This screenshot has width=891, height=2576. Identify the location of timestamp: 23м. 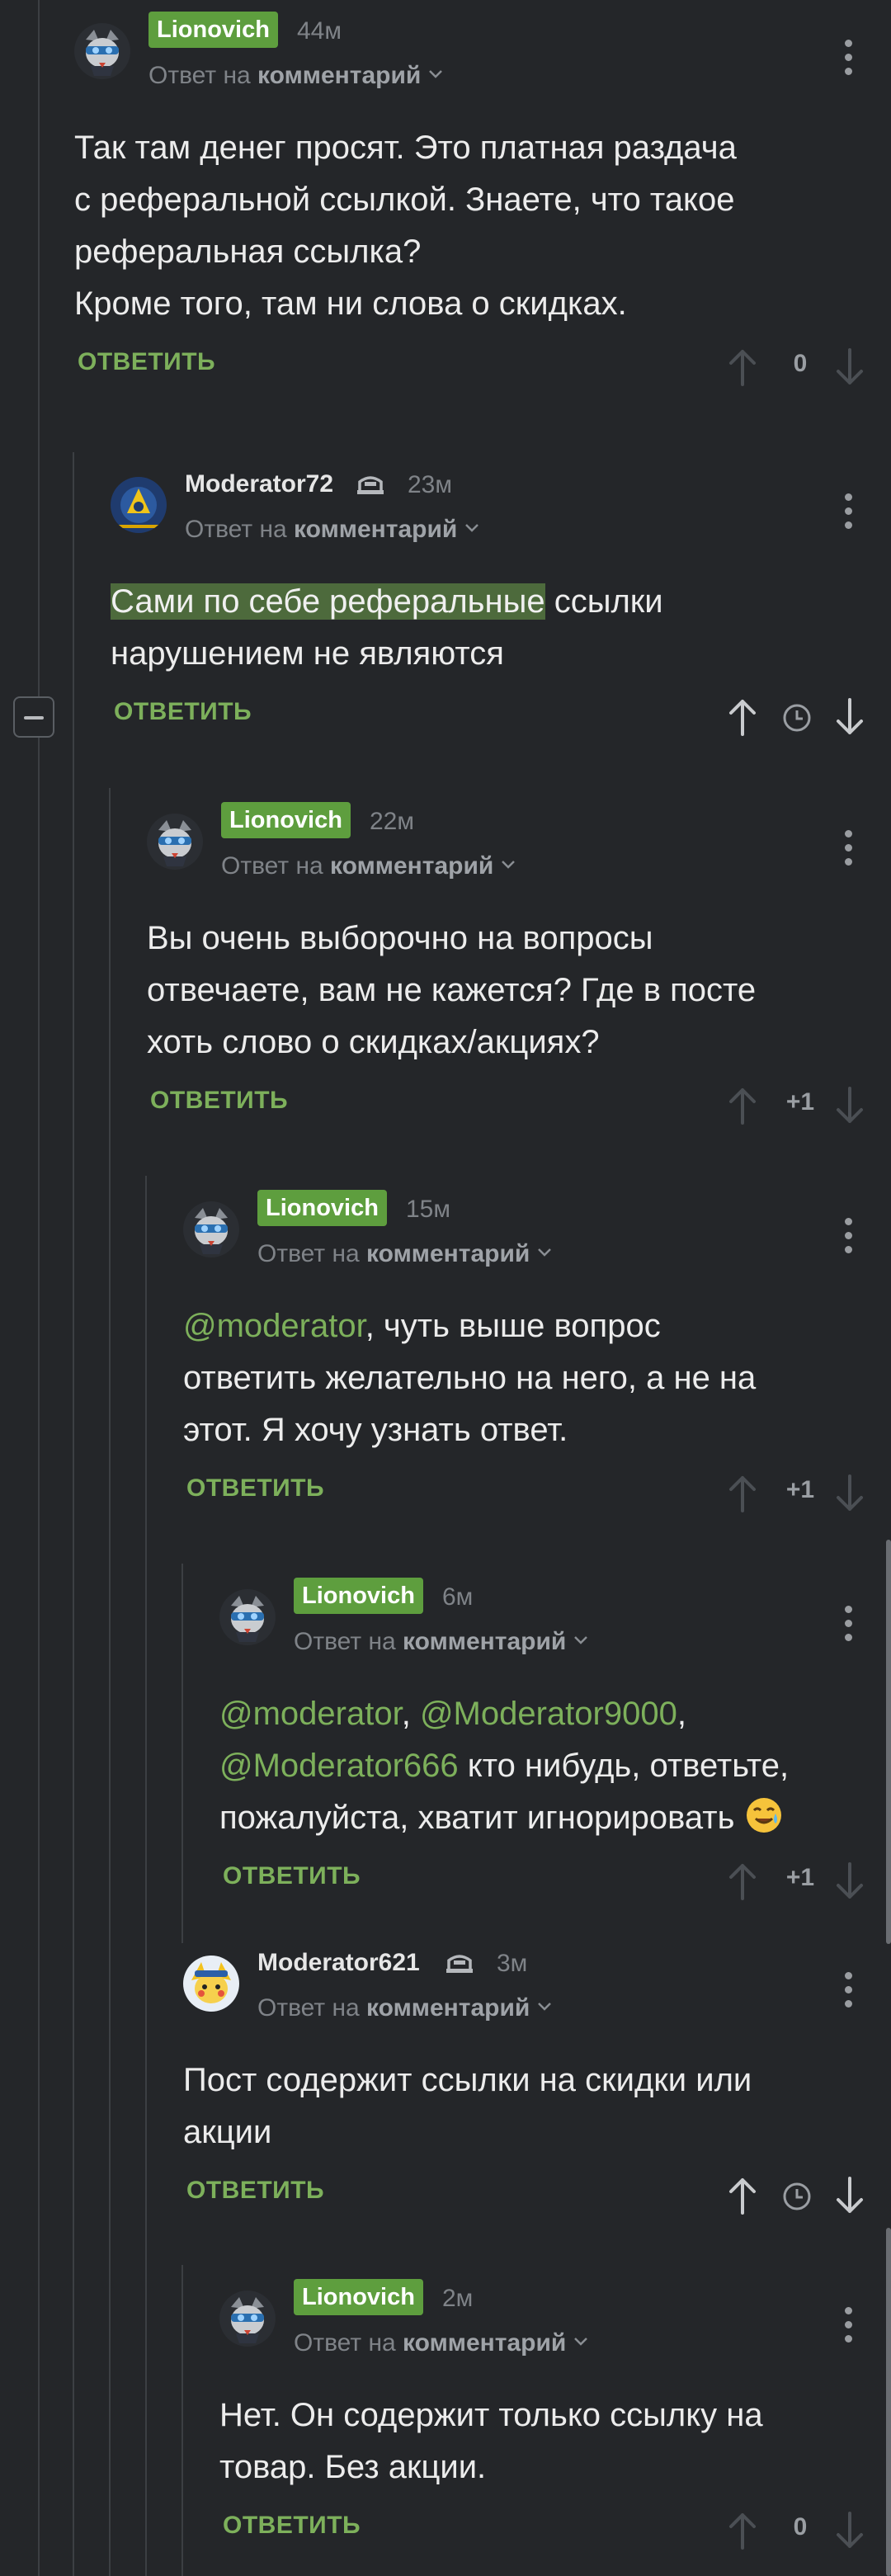
(430, 484).